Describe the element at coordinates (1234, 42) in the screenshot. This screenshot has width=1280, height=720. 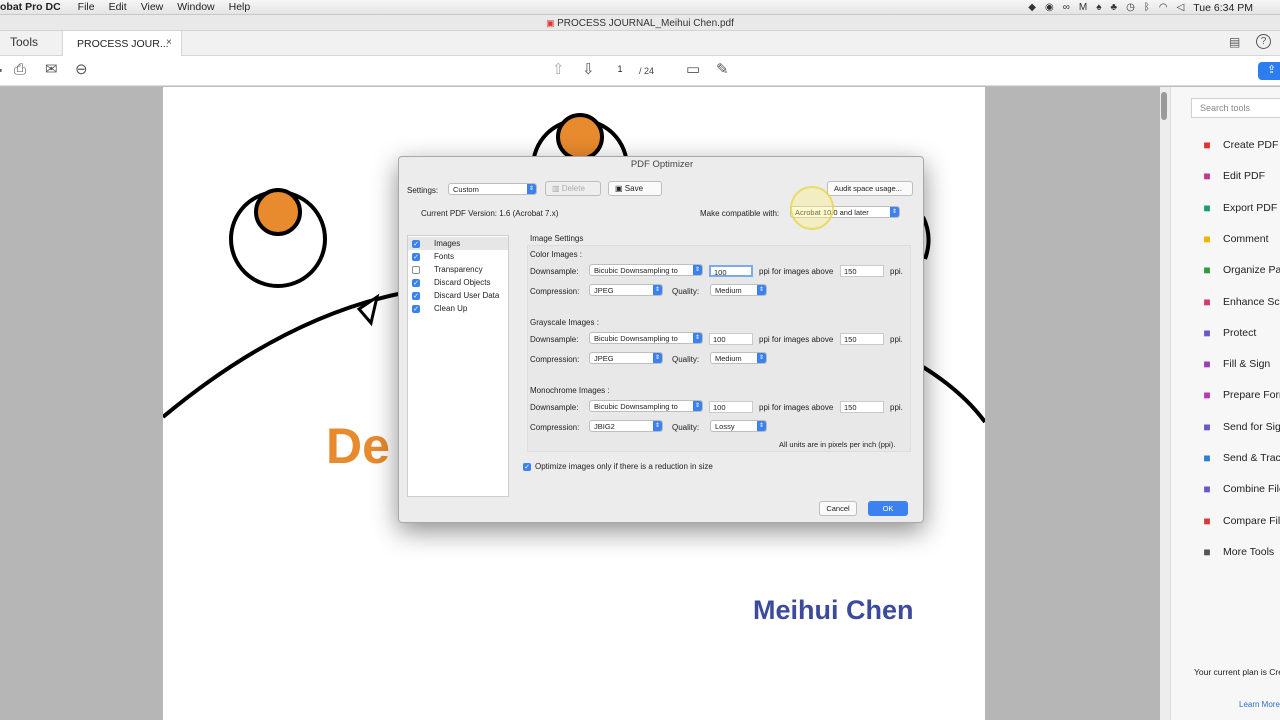
I see `chat-icon: ▤` at that location.